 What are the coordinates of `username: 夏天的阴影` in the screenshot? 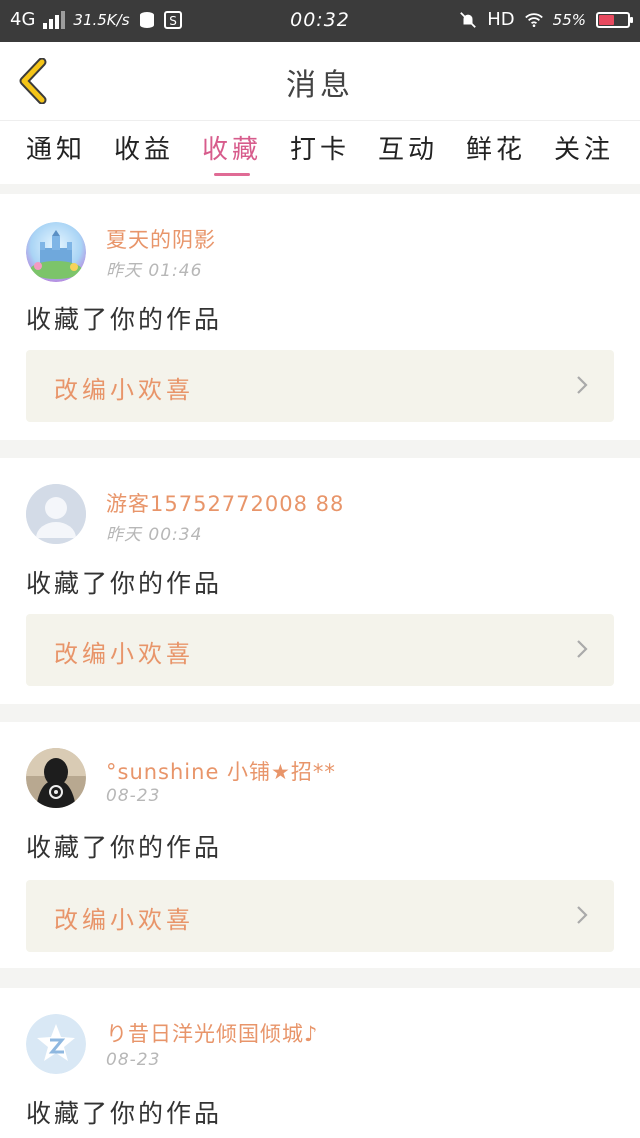 It's located at (161, 239).